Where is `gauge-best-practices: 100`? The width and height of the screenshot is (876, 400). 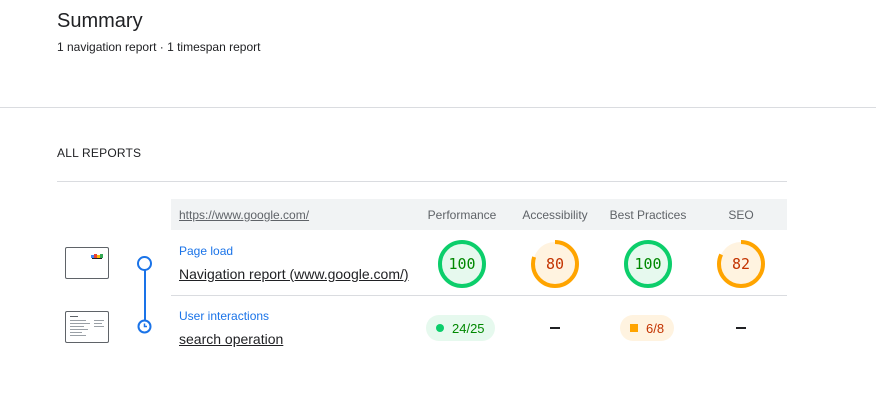 gauge-best-practices: 100 is located at coordinates (648, 264).